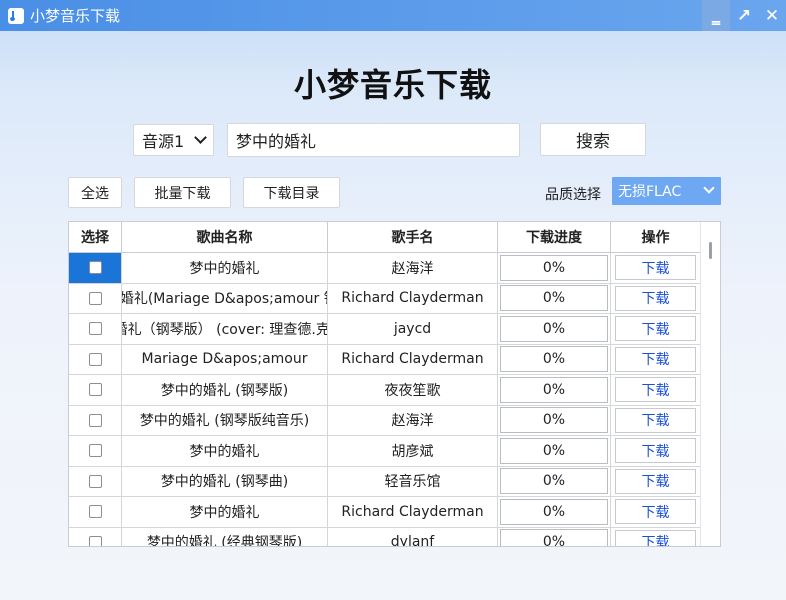 This screenshot has height=600, width=786. I want to click on header-progress: 下载进度, so click(554, 237).